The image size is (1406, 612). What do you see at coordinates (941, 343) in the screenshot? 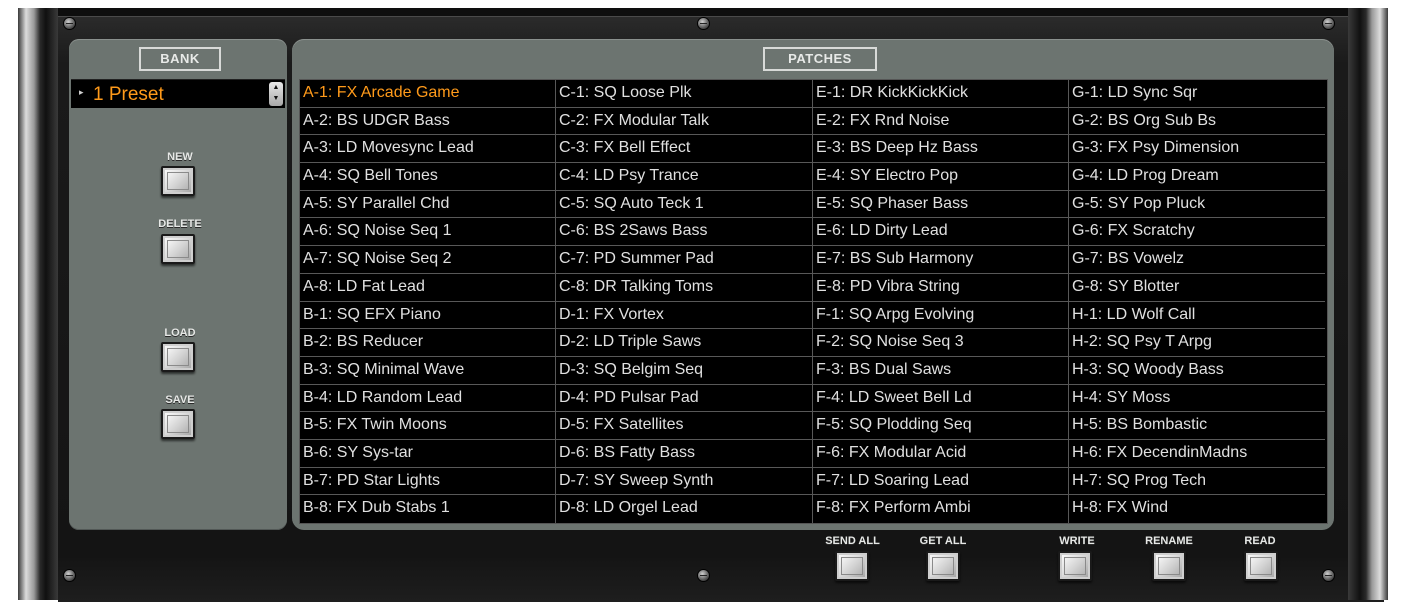
I see `patch-item: F-2: SQ Noise Seq 3` at bounding box center [941, 343].